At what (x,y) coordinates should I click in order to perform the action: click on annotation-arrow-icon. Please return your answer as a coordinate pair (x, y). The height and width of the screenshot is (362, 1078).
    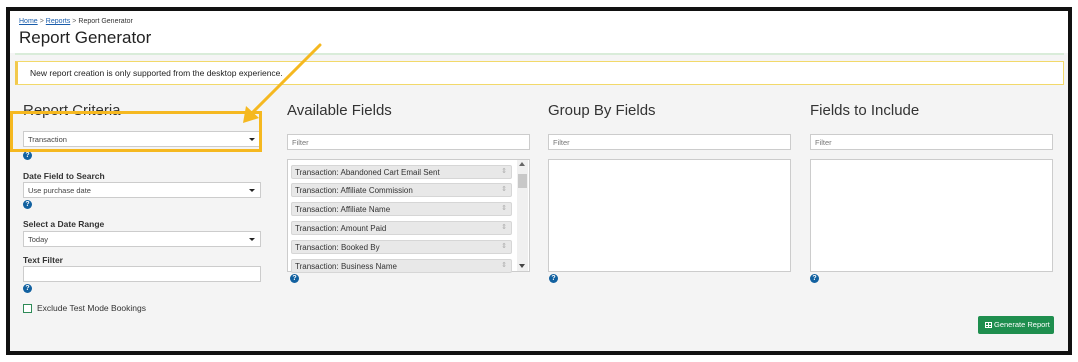
    Looking at the image, I should click on (282, 83).